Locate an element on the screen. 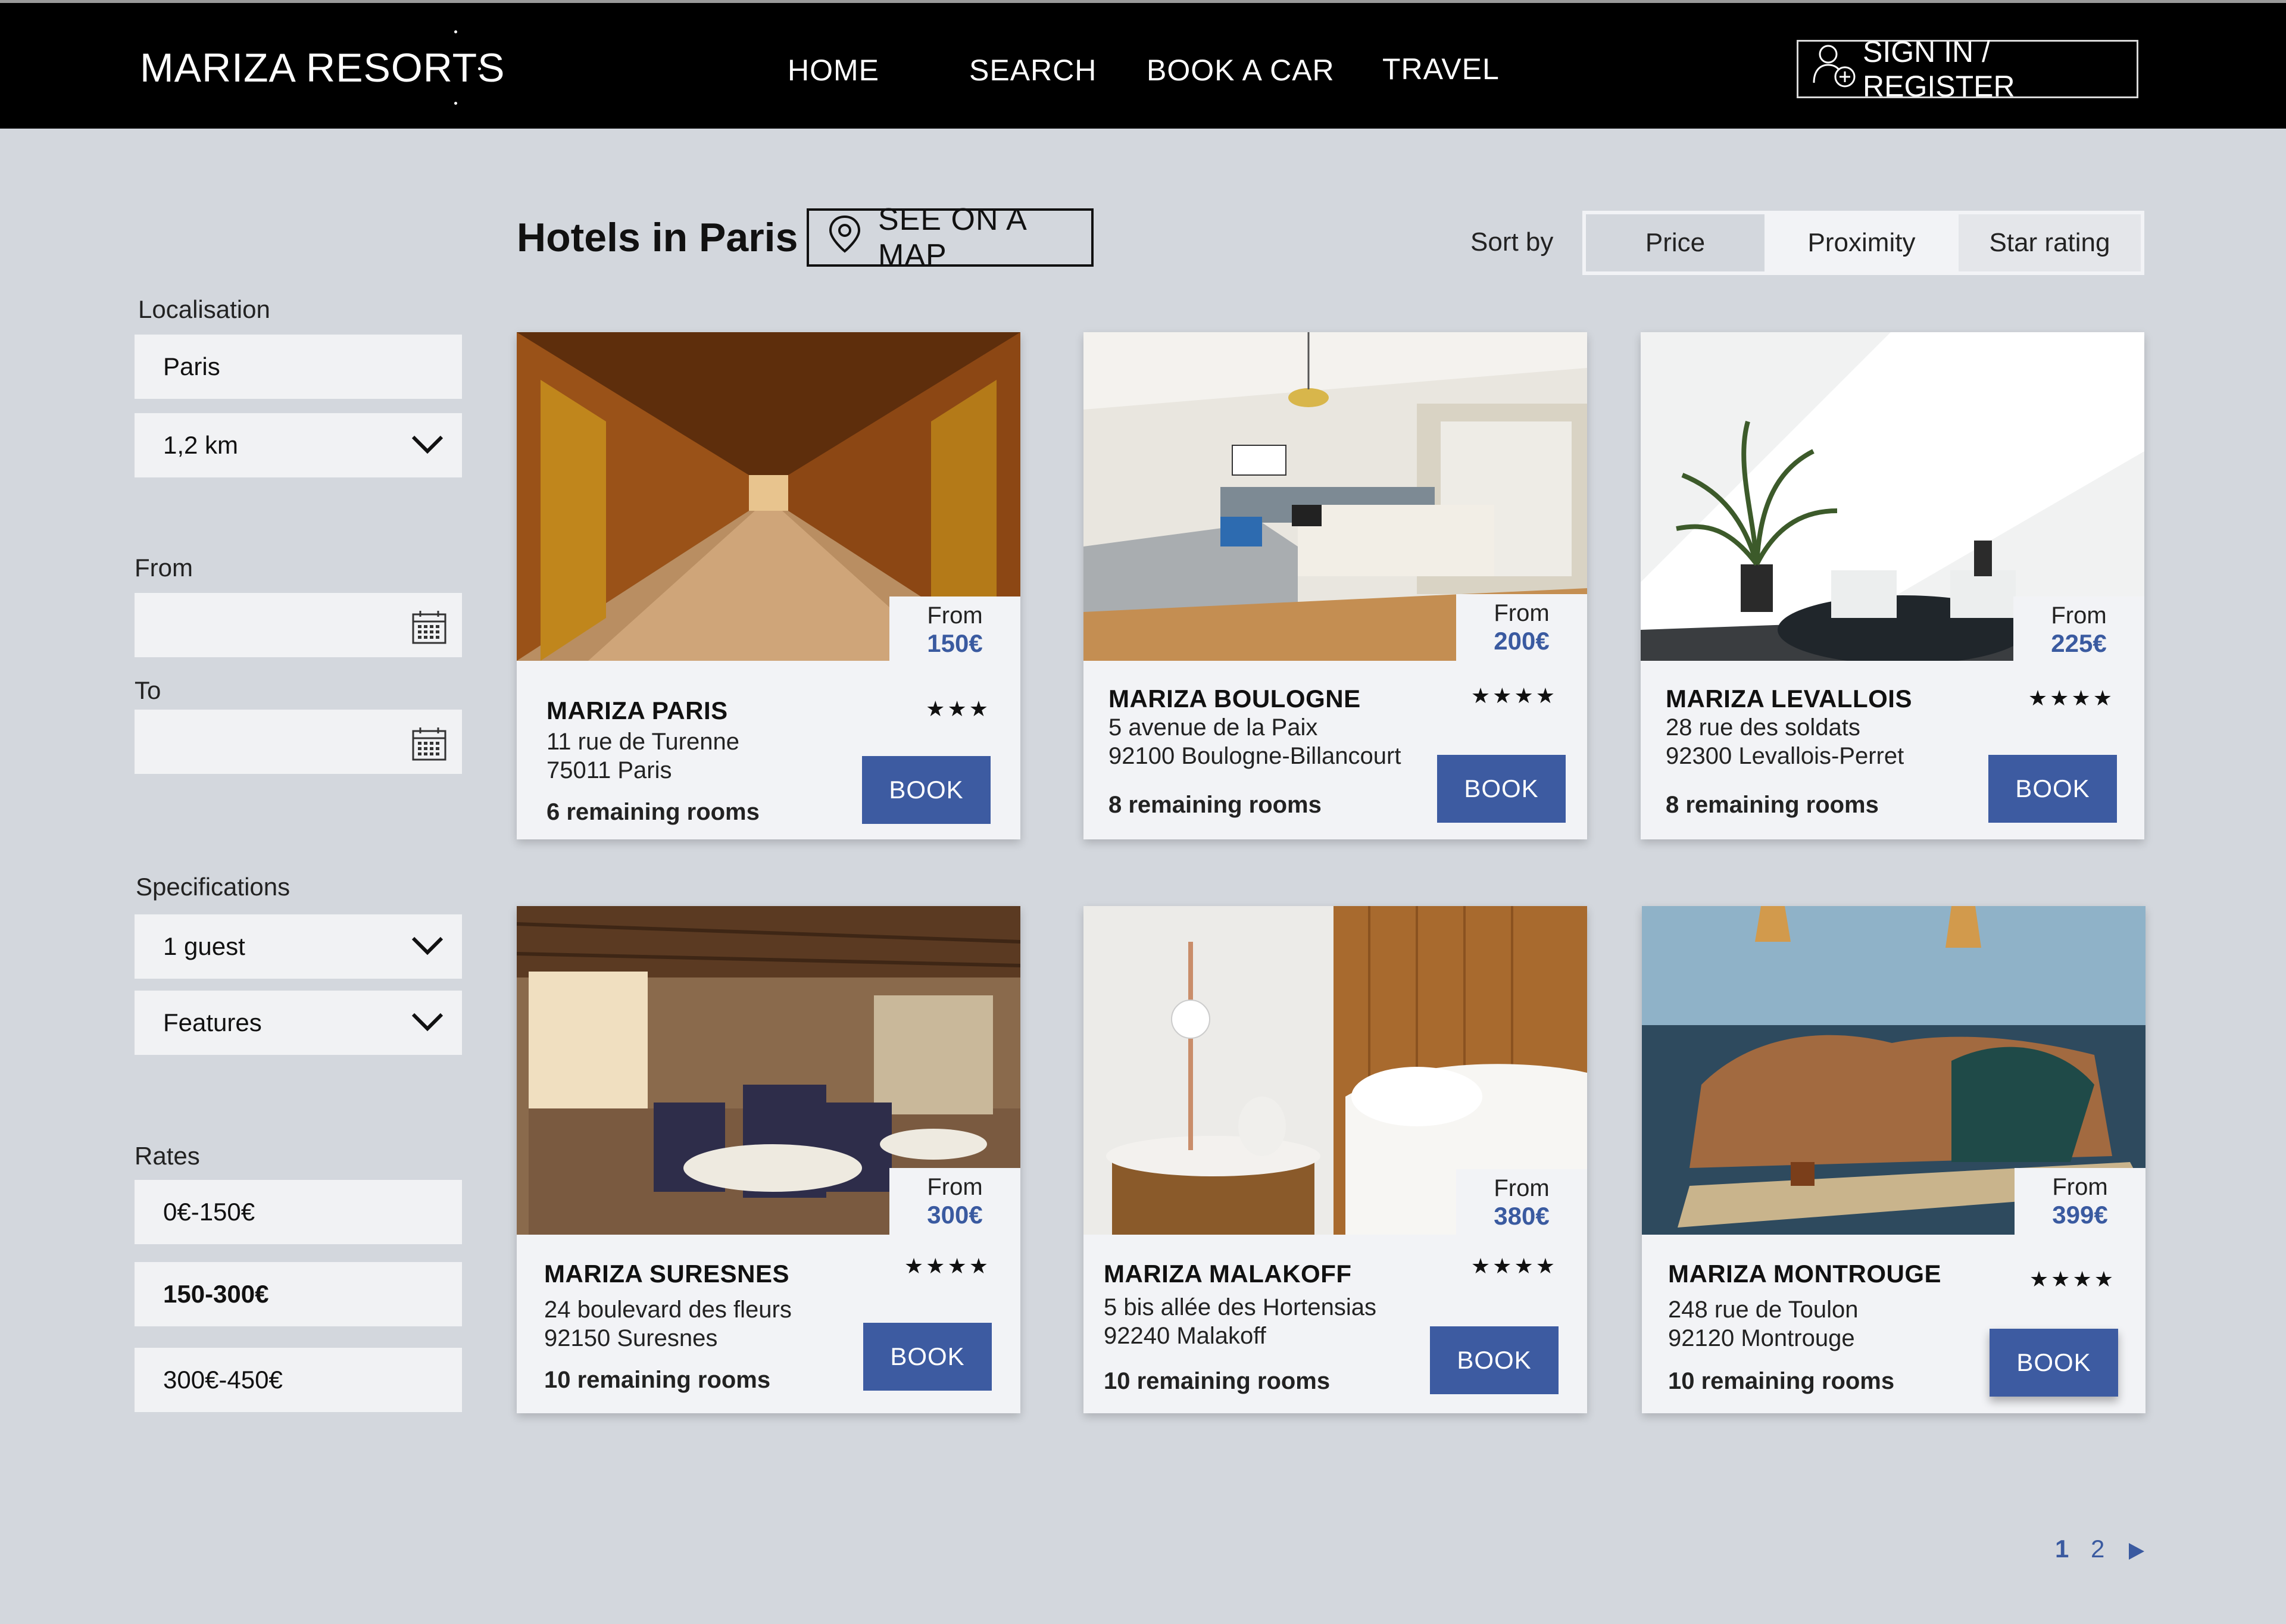 The image size is (2286, 1624). to-date-input is located at coordinates (298, 742).